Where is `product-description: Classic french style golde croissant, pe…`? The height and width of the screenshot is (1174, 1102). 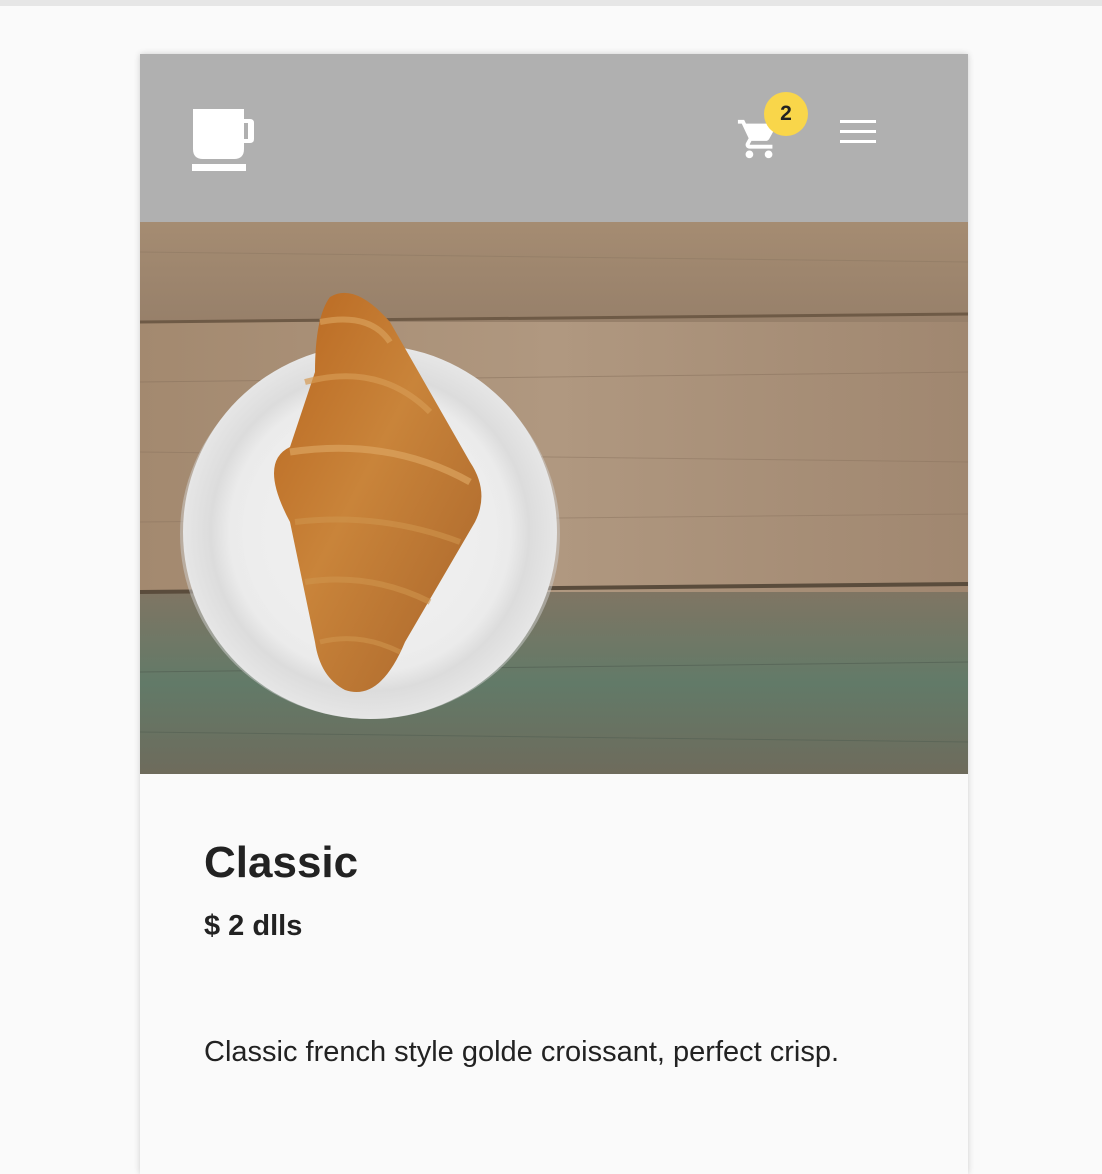 product-description: Classic french style golde croissant, pe… is located at coordinates (522, 1052).